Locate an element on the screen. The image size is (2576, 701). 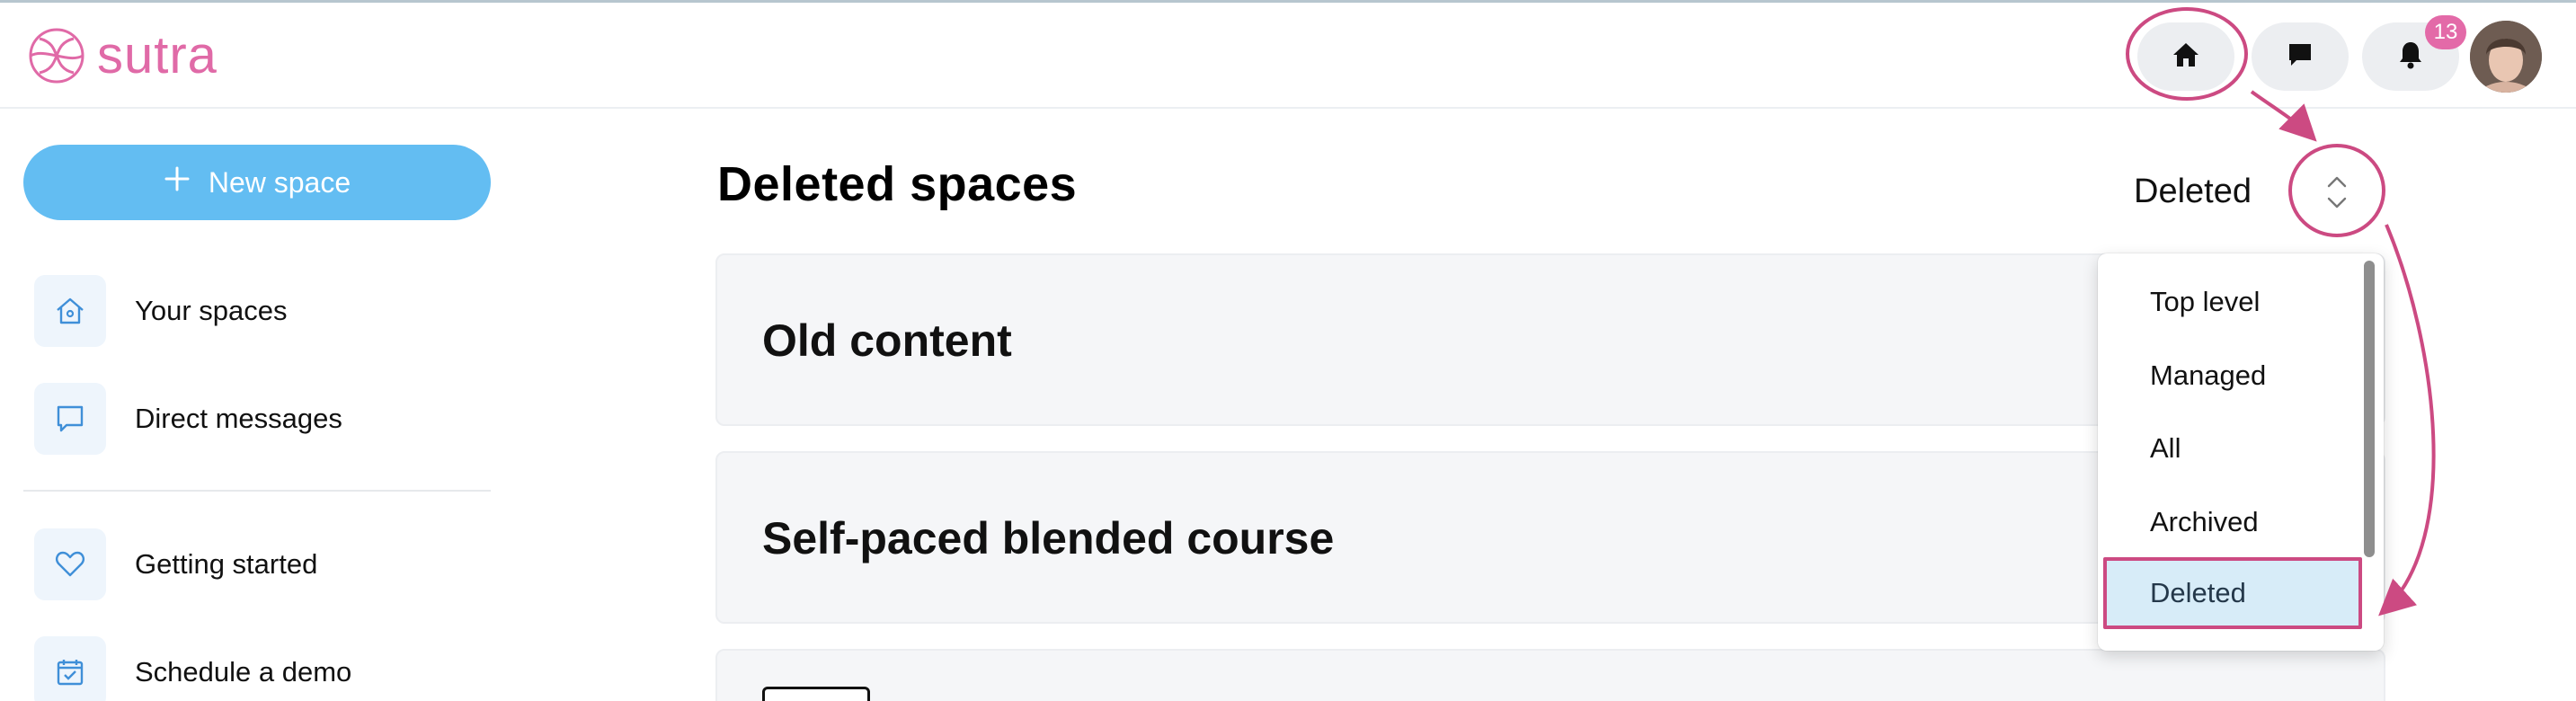
sidebar-item-label: Your spaces is located at coordinates (211, 310).